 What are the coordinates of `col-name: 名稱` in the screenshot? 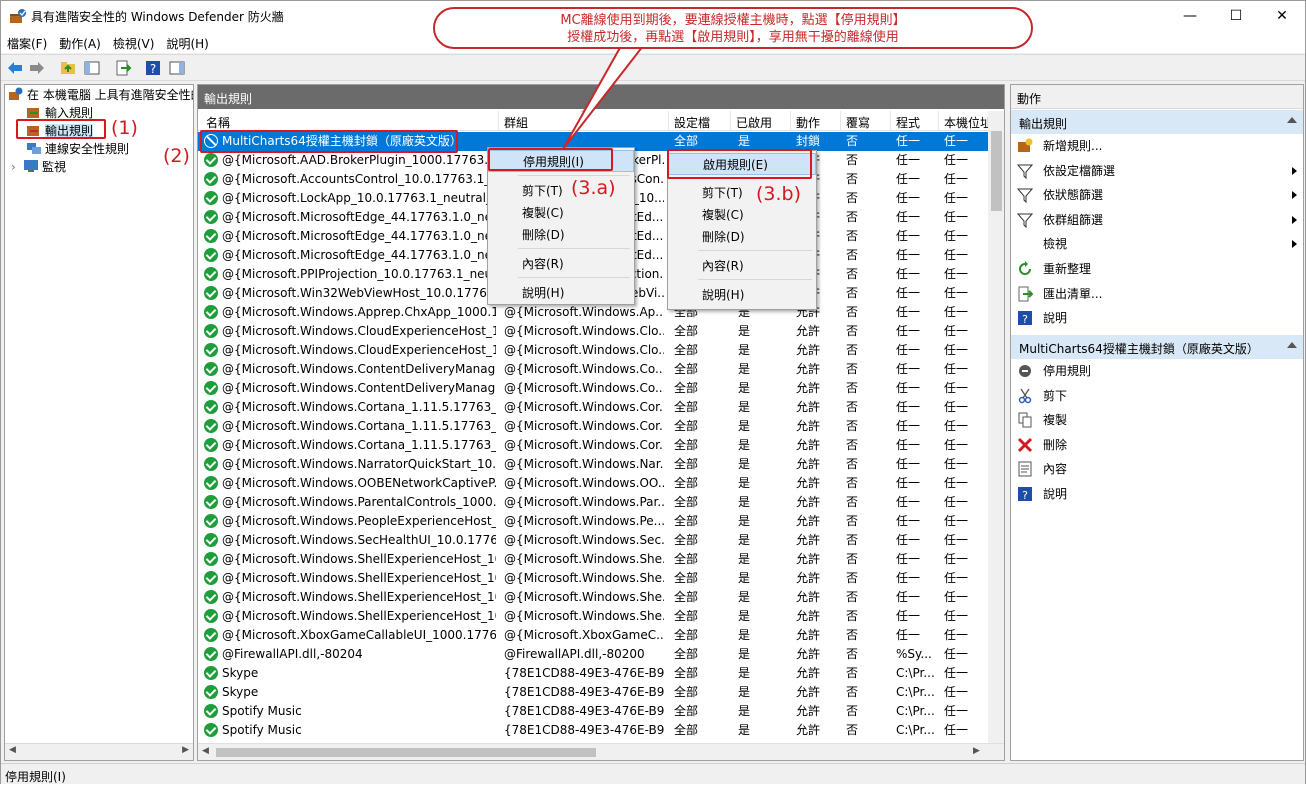 It's located at (218, 122).